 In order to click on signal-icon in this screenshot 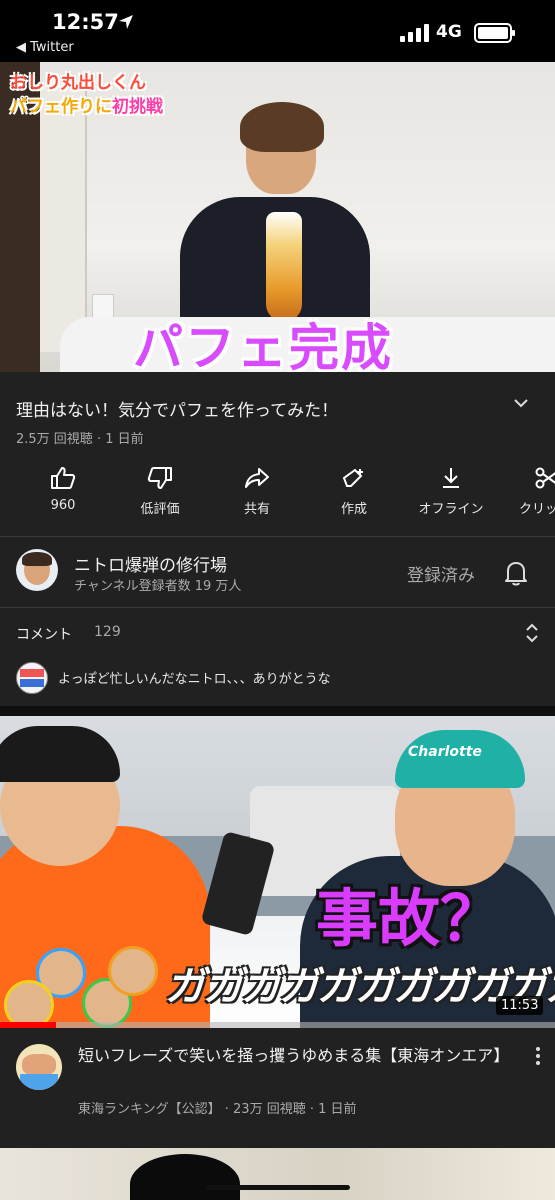, I will do `click(415, 33)`.